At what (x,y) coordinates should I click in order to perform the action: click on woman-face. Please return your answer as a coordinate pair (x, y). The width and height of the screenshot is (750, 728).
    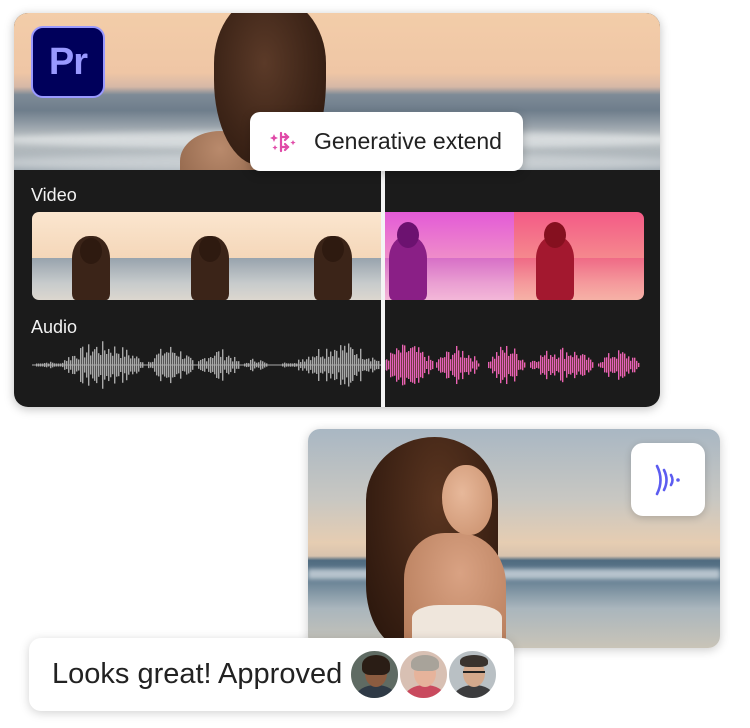
    Looking at the image, I should click on (467, 500).